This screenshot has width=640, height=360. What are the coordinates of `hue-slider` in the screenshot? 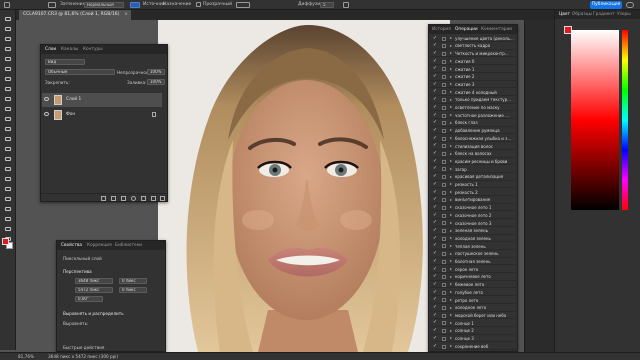 It's located at (625, 120).